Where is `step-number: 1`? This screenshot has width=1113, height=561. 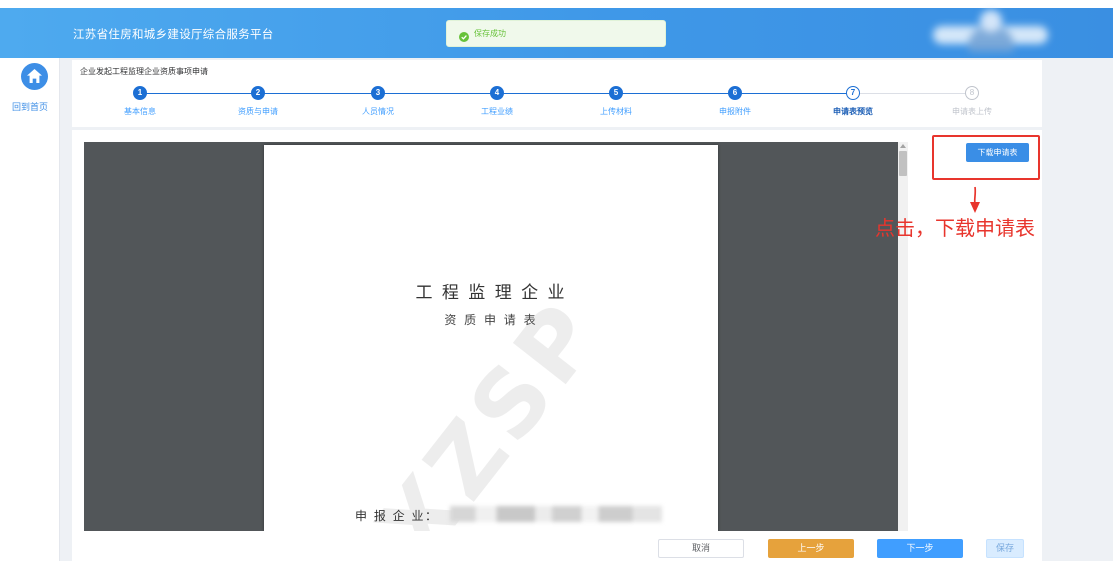
step-number: 1 is located at coordinates (140, 93).